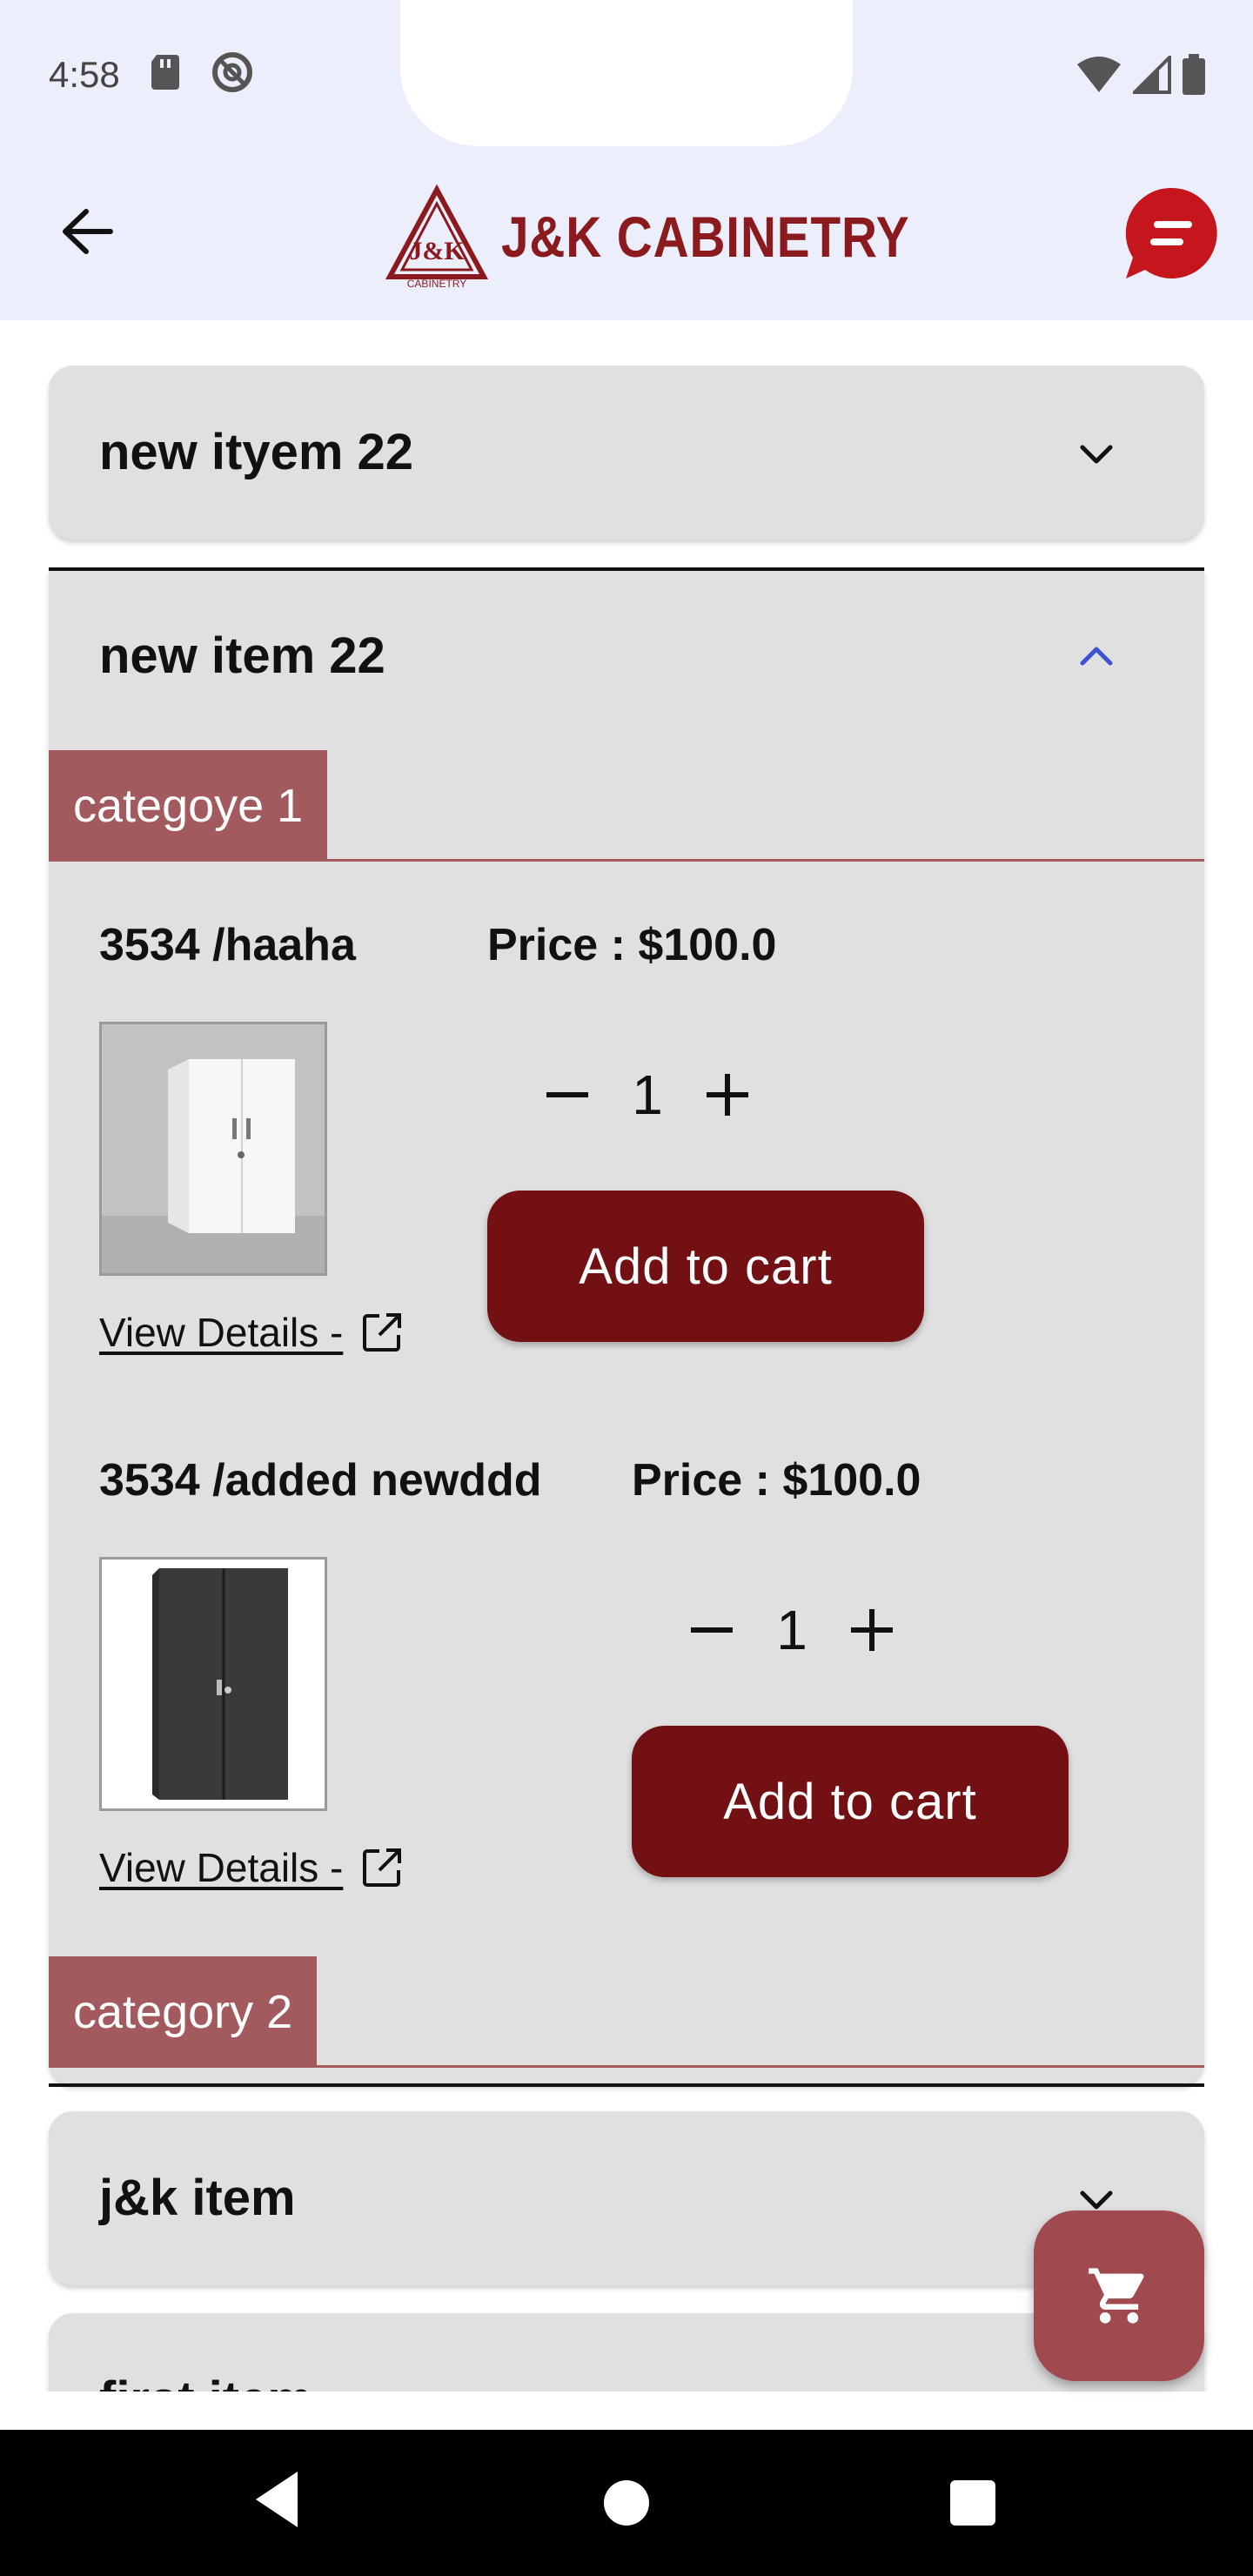 The height and width of the screenshot is (2576, 1253). Describe the element at coordinates (1098, 77) in the screenshot. I see `wifi-icon` at that location.